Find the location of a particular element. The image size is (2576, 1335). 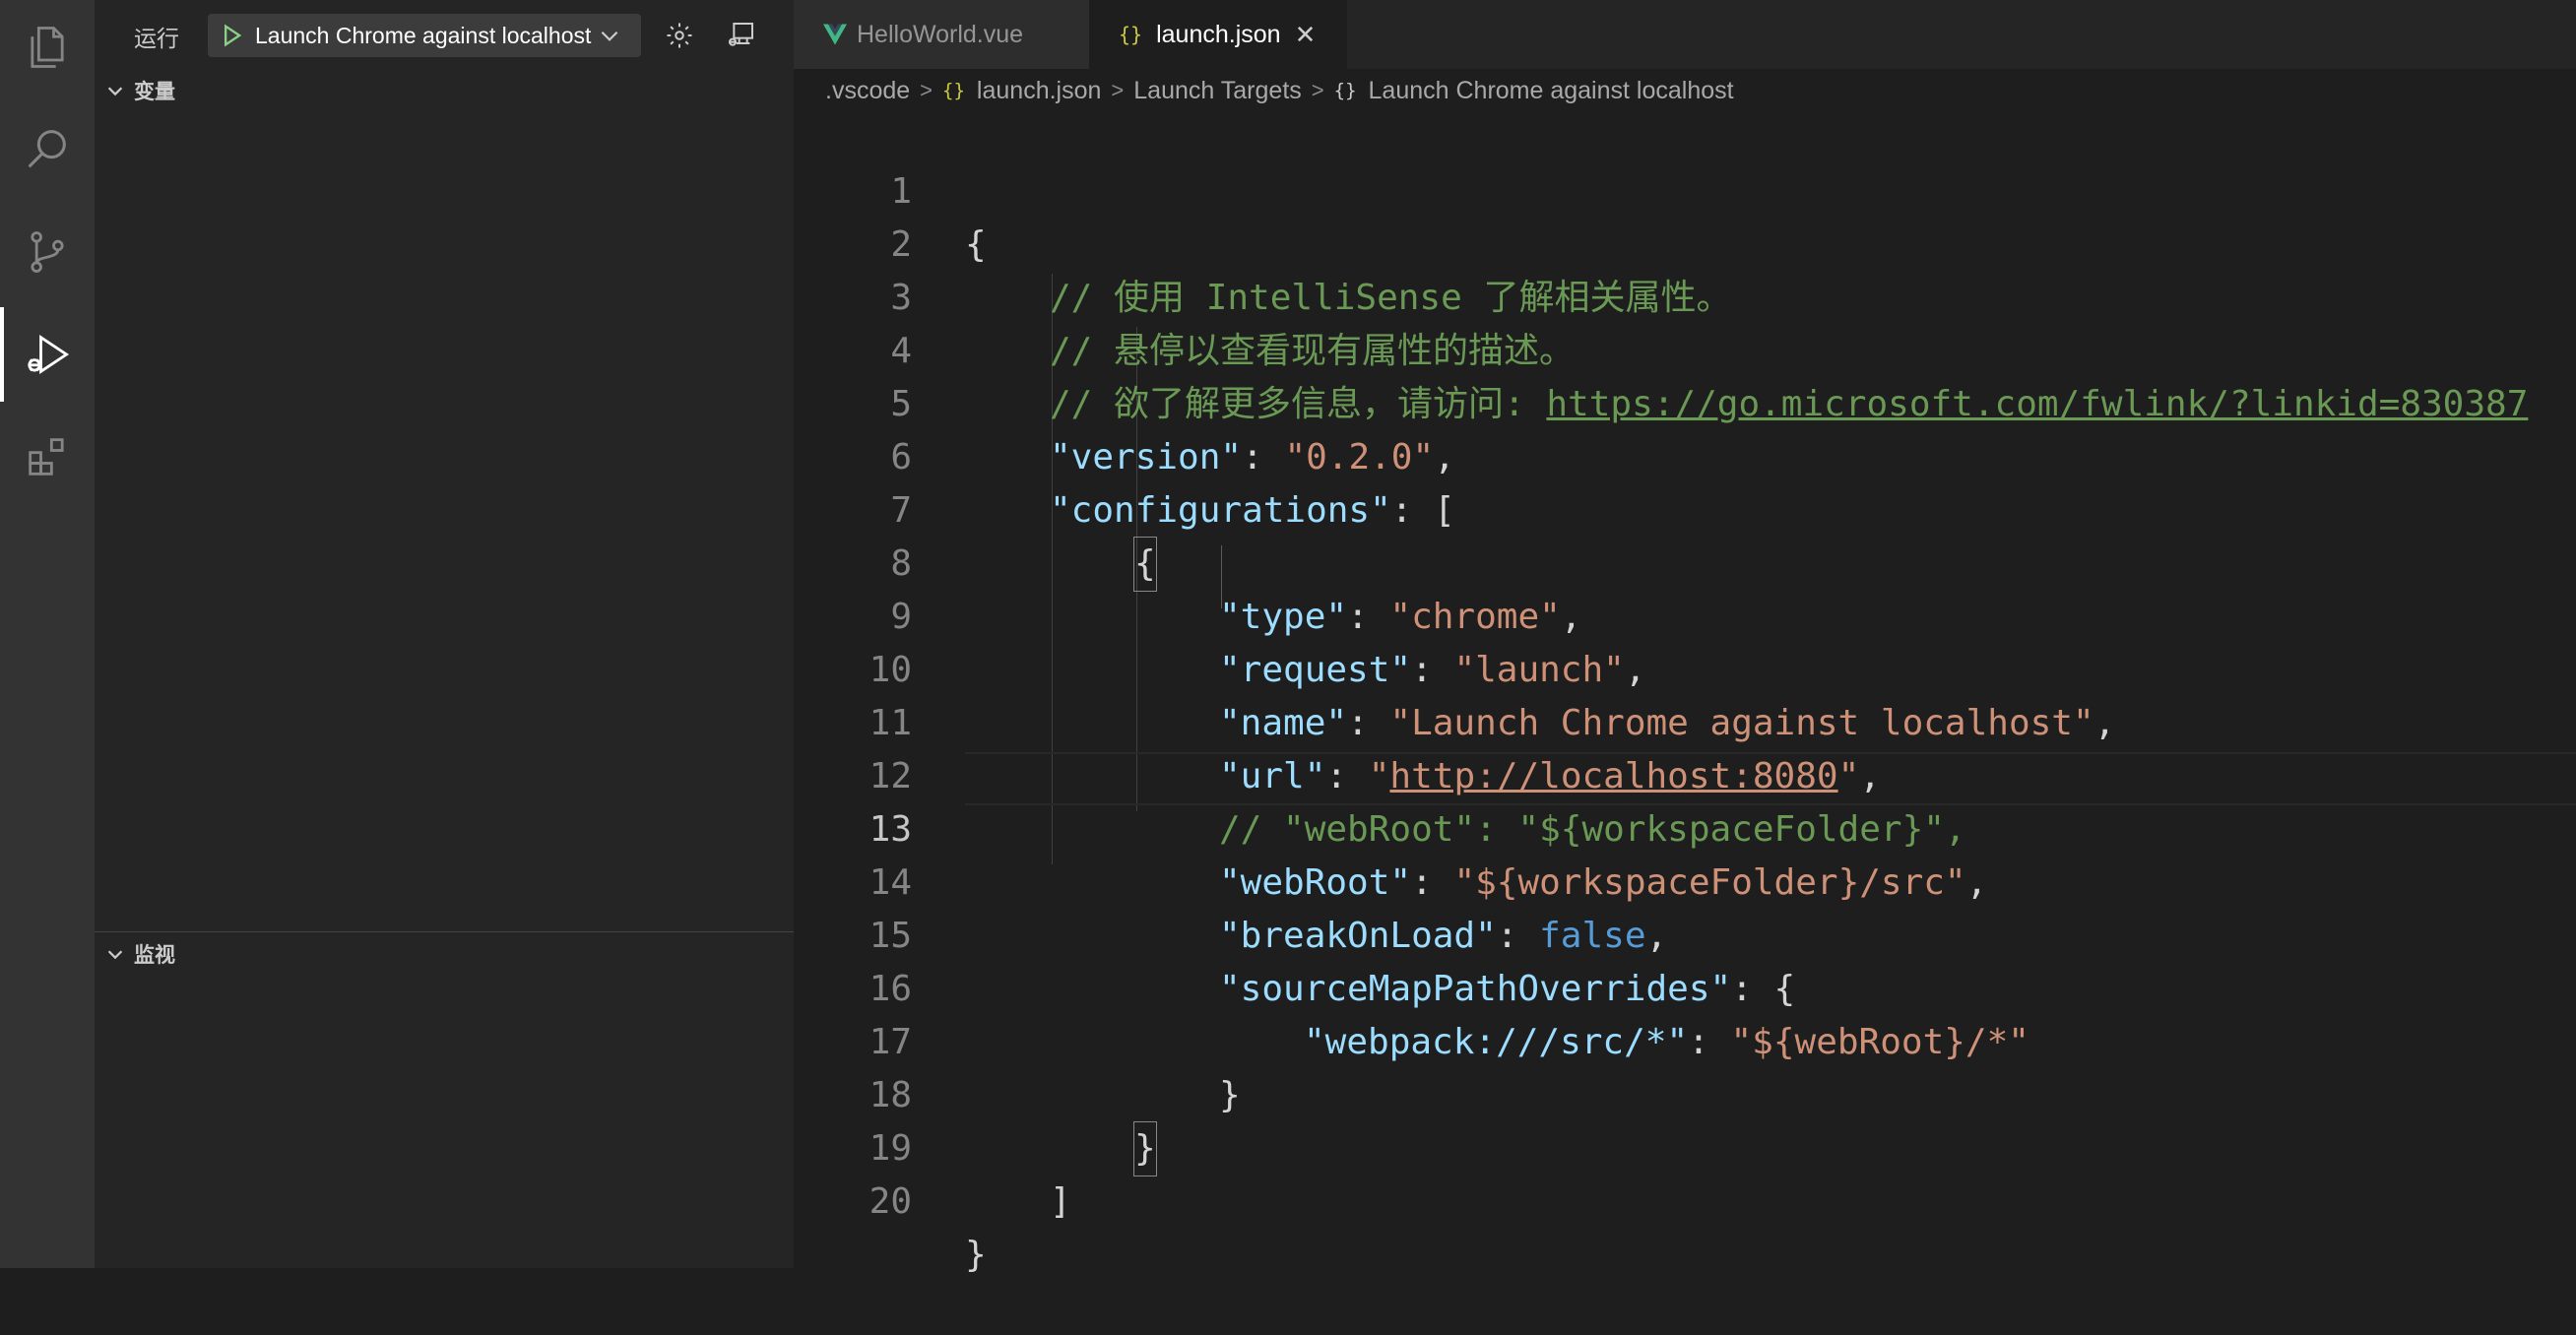

code-line: 14 "breakOnLoad": false, is located at coordinates (1685, 880).